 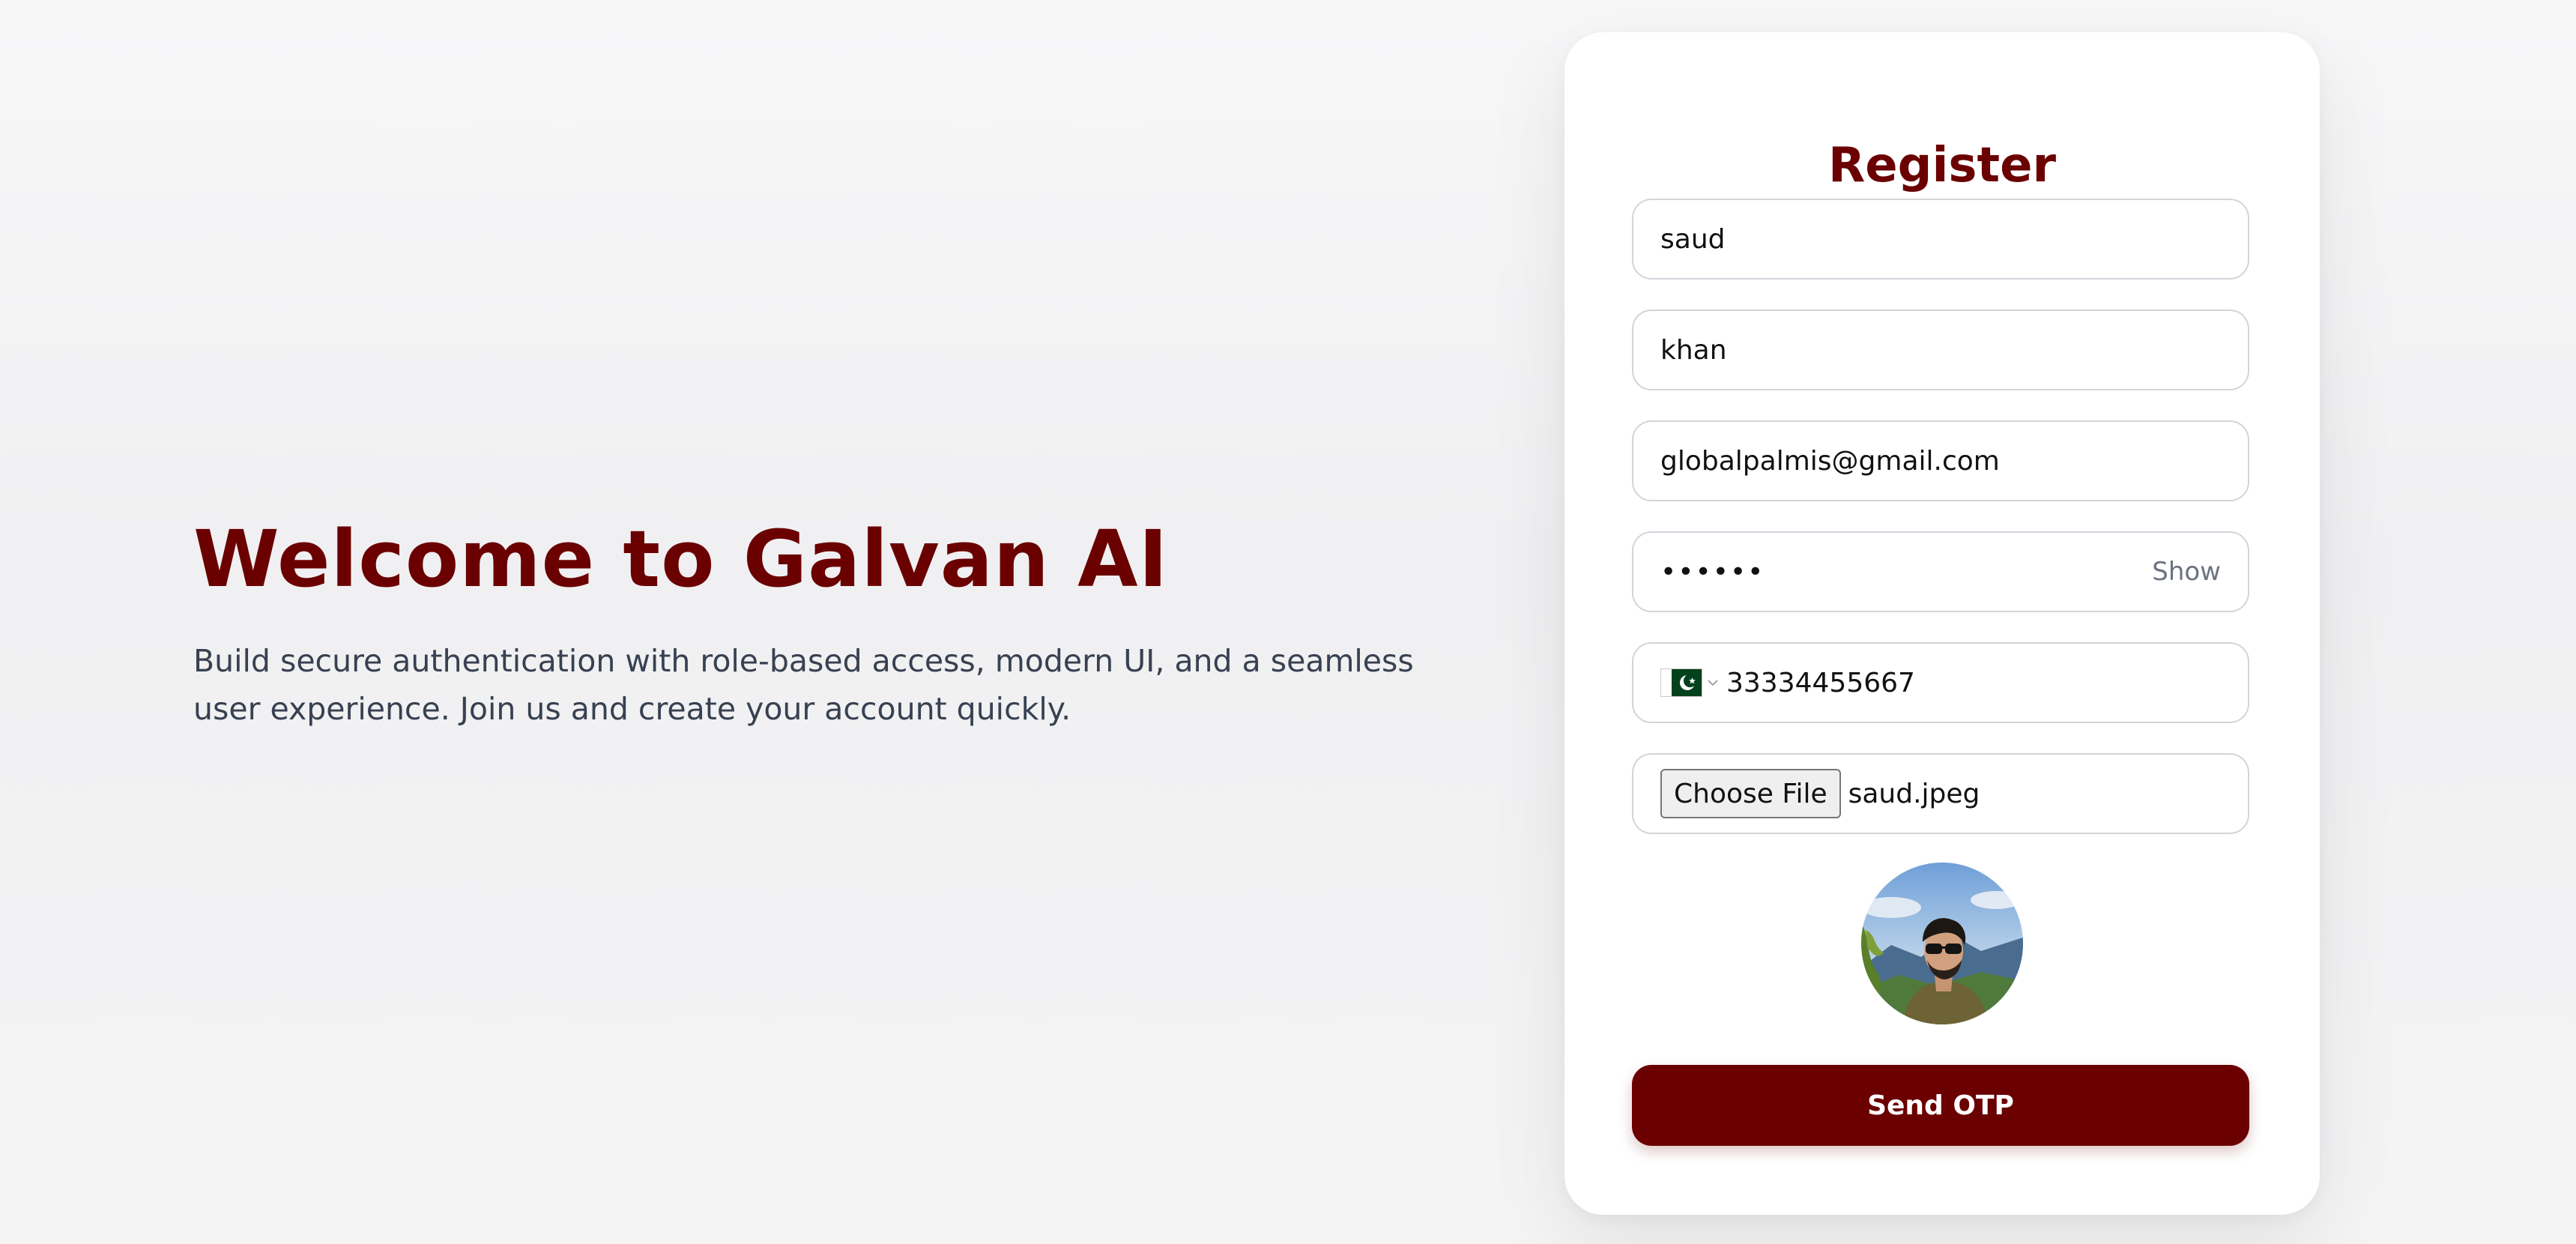 I want to click on last-name-field, so click(x=1940, y=350).